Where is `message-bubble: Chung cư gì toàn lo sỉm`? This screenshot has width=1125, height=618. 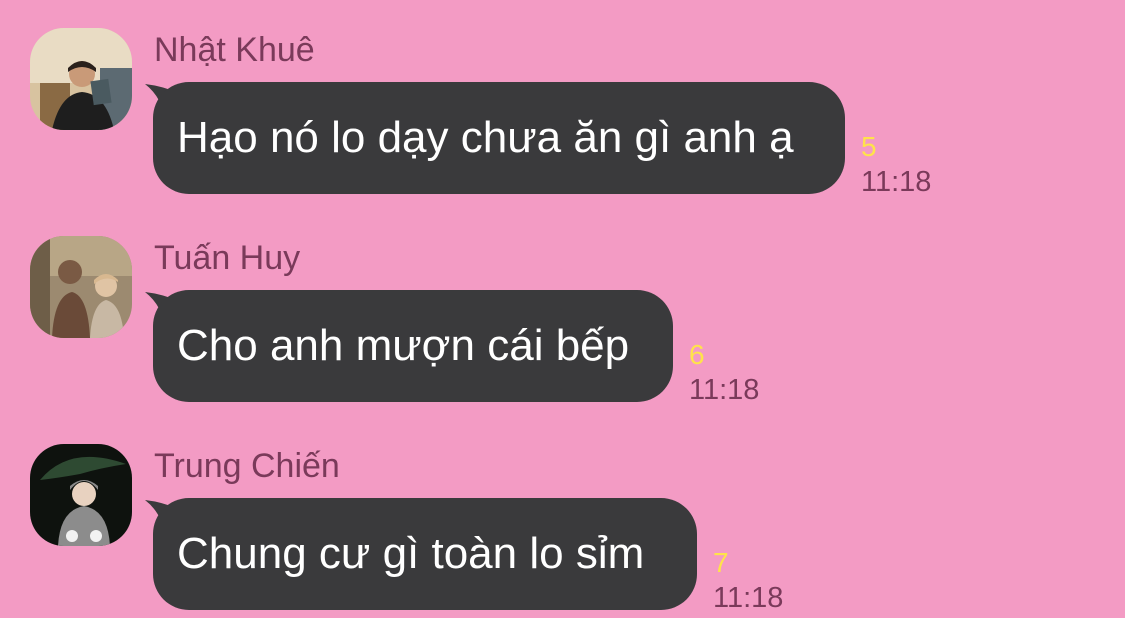
message-bubble: Chung cư gì toàn lo sỉm is located at coordinates (425, 554).